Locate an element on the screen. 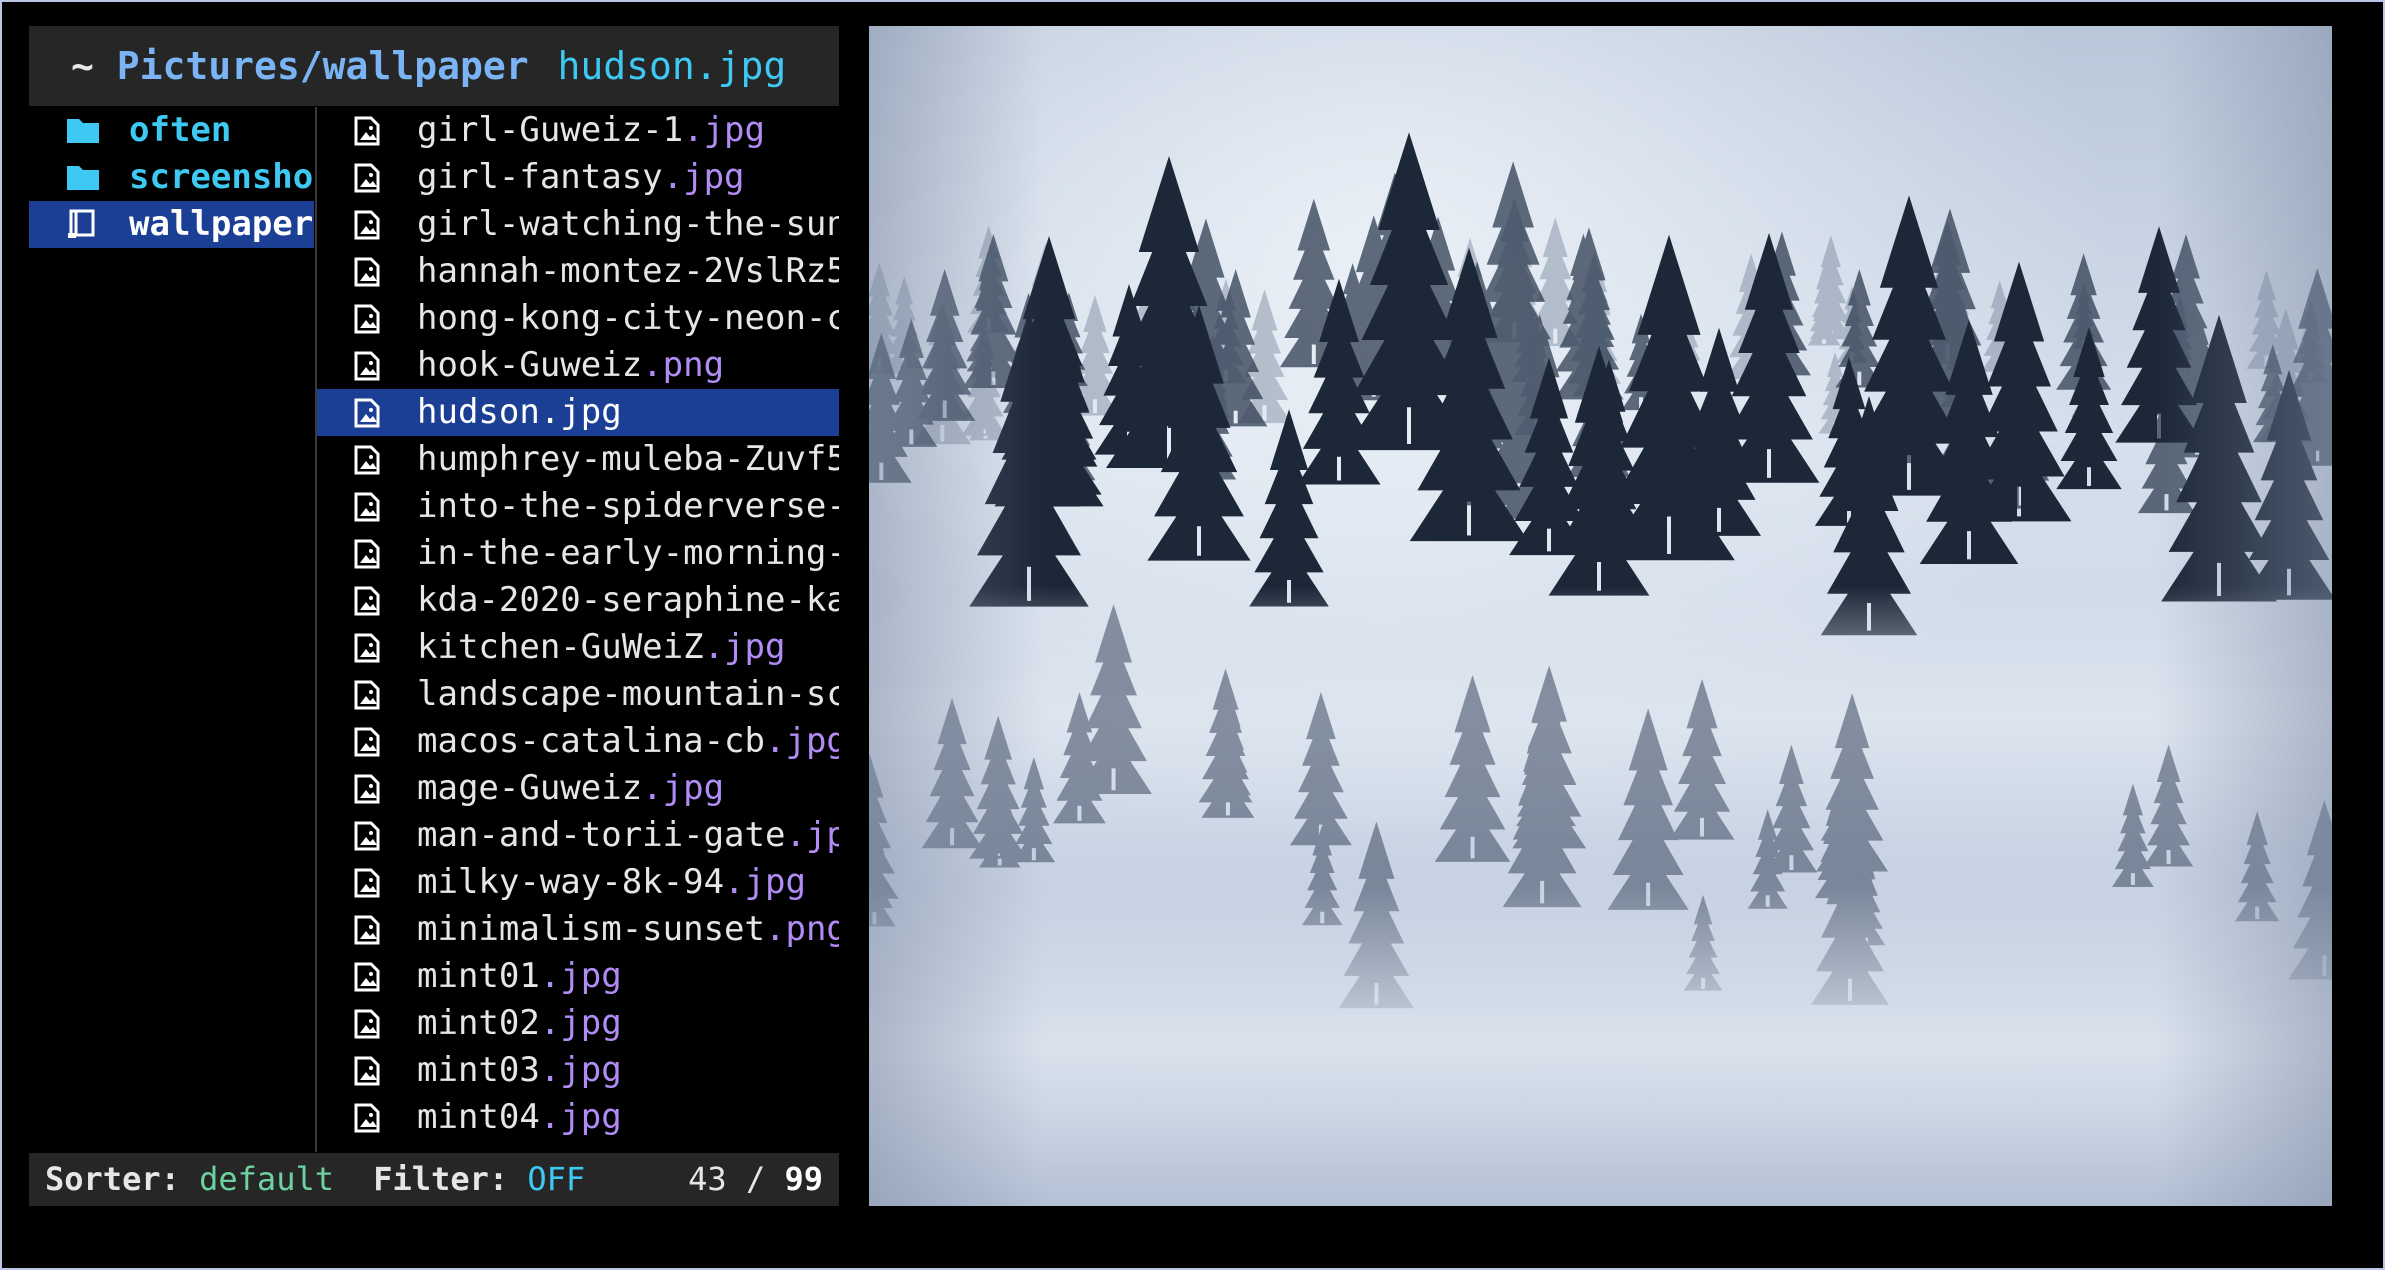  dir-item-screenshot: screenshot is located at coordinates (171, 177).